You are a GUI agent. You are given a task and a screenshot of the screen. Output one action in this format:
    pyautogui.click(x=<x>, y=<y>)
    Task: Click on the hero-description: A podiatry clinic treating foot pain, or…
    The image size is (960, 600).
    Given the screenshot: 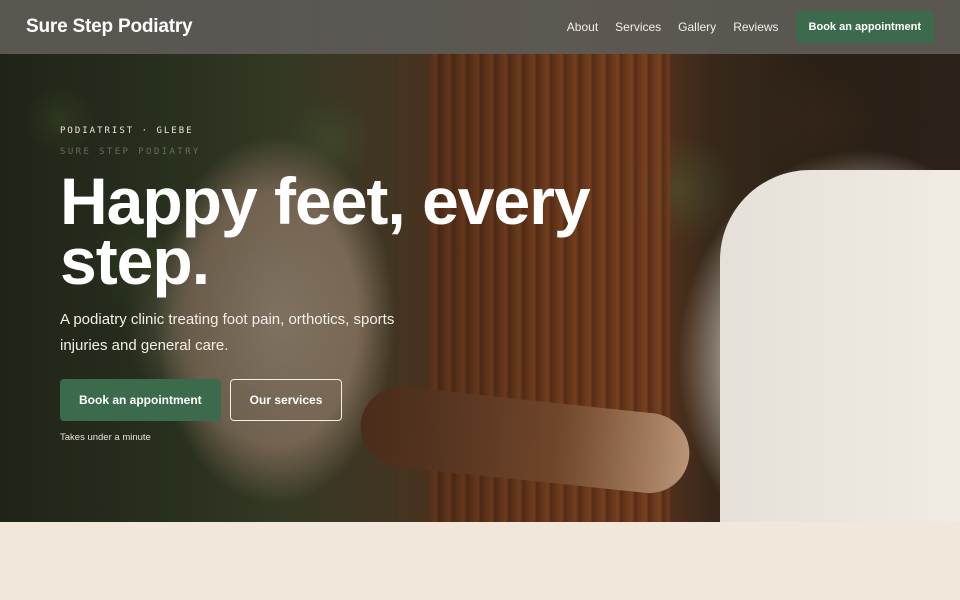 What is the action you would take?
    pyautogui.click(x=227, y=332)
    